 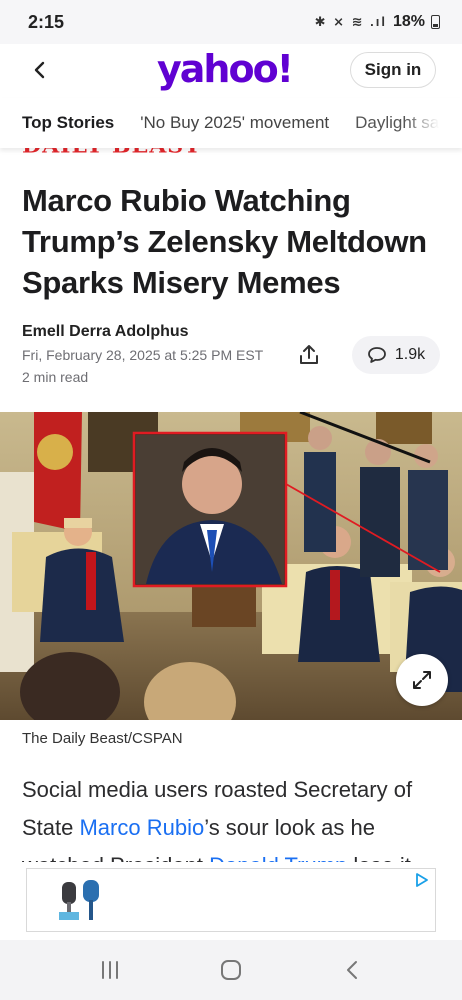 What do you see at coordinates (397, 123) in the screenshot?
I see `tab-daylight-saving: Daylight sa` at bounding box center [397, 123].